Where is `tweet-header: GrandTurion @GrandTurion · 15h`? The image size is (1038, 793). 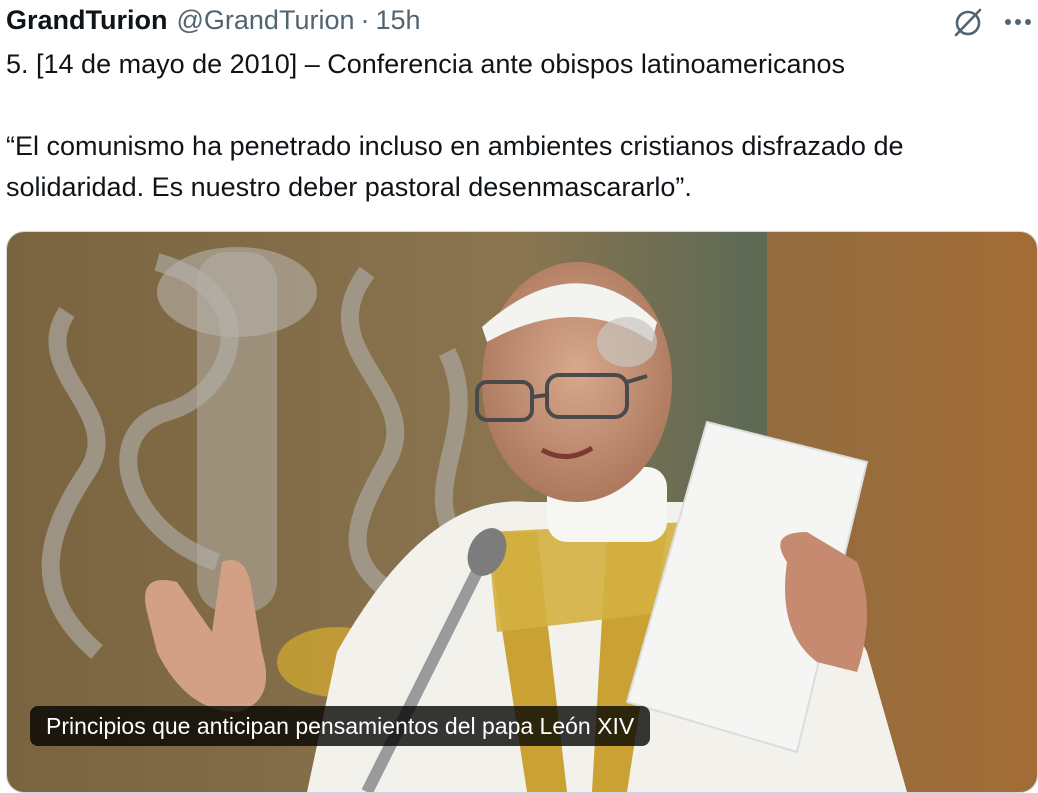
tweet-header: GrandTurion @GrandTurion · 15h is located at coordinates (213, 20).